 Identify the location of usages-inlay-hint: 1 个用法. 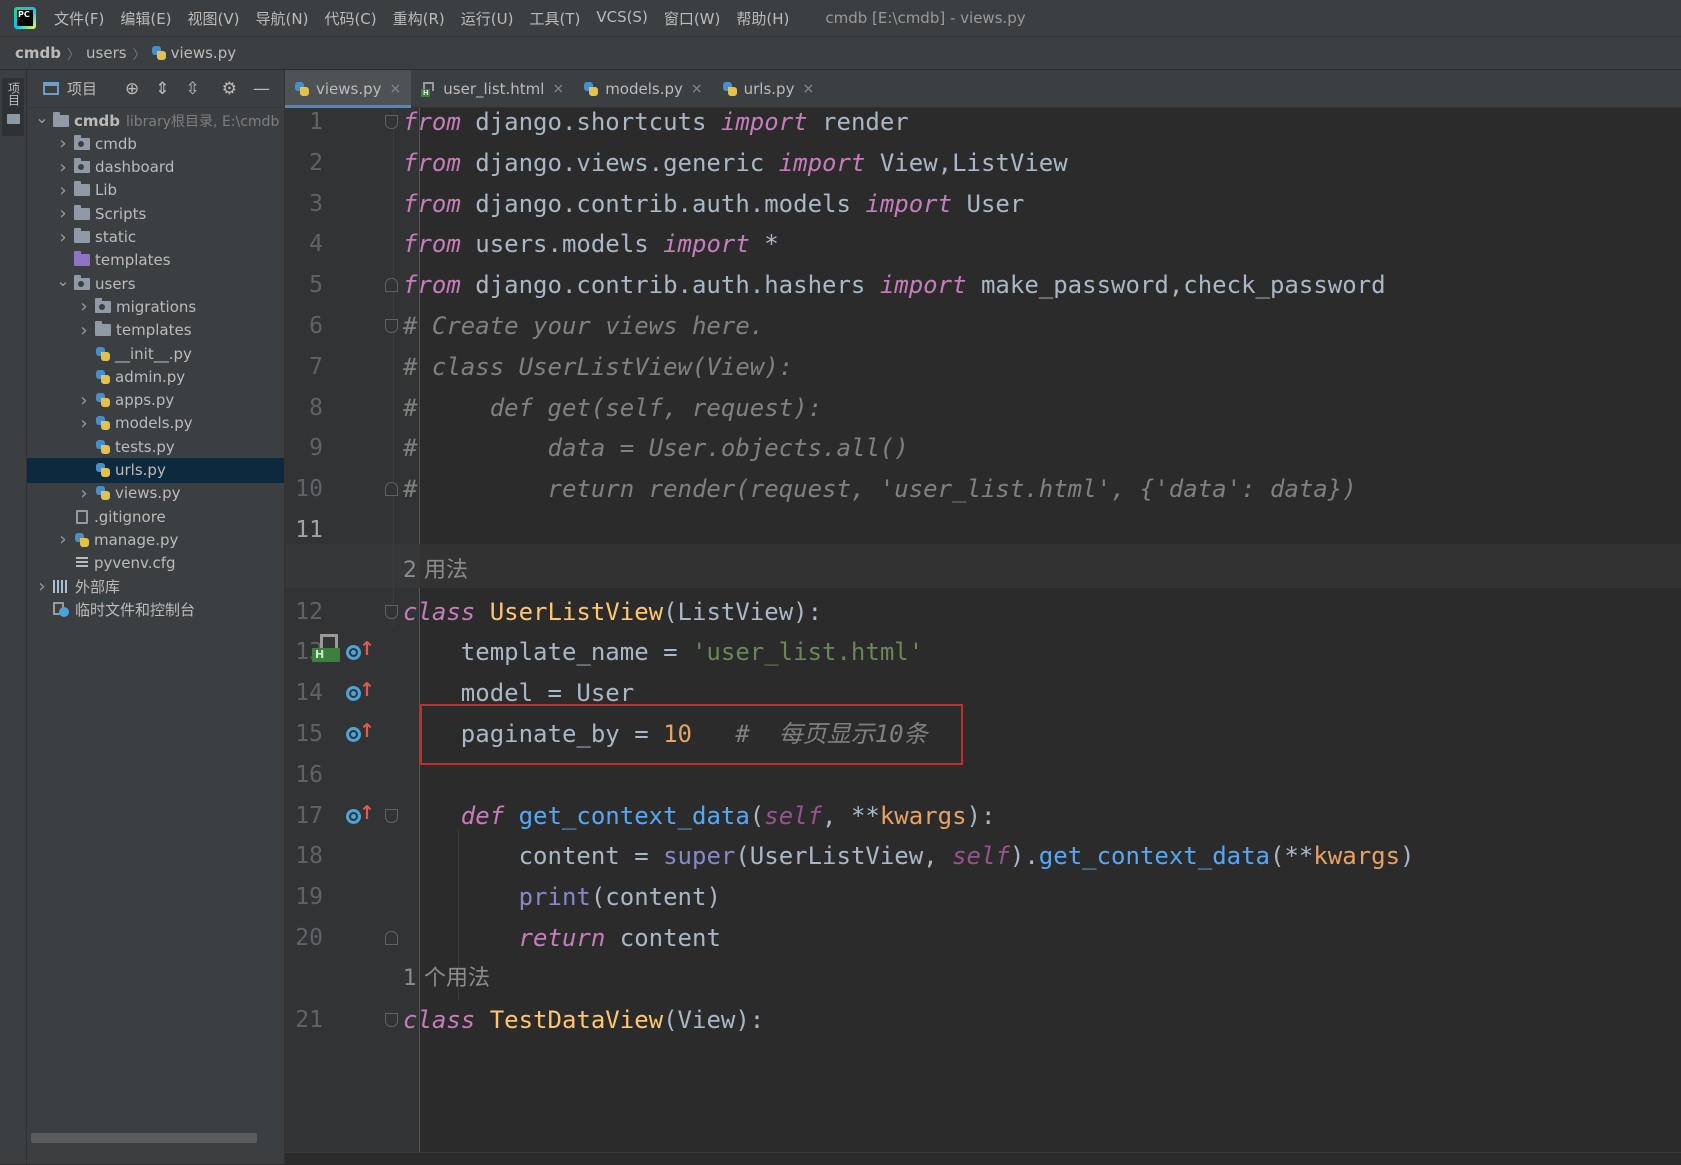
(446, 979).